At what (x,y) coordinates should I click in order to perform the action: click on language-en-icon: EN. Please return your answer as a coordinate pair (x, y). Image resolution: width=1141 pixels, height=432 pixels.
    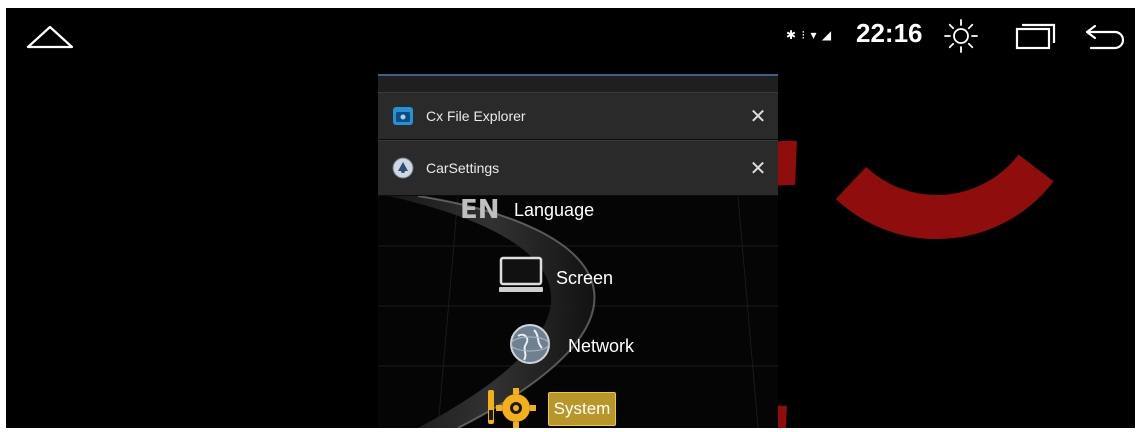
    Looking at the image, I should click on (480, 210).